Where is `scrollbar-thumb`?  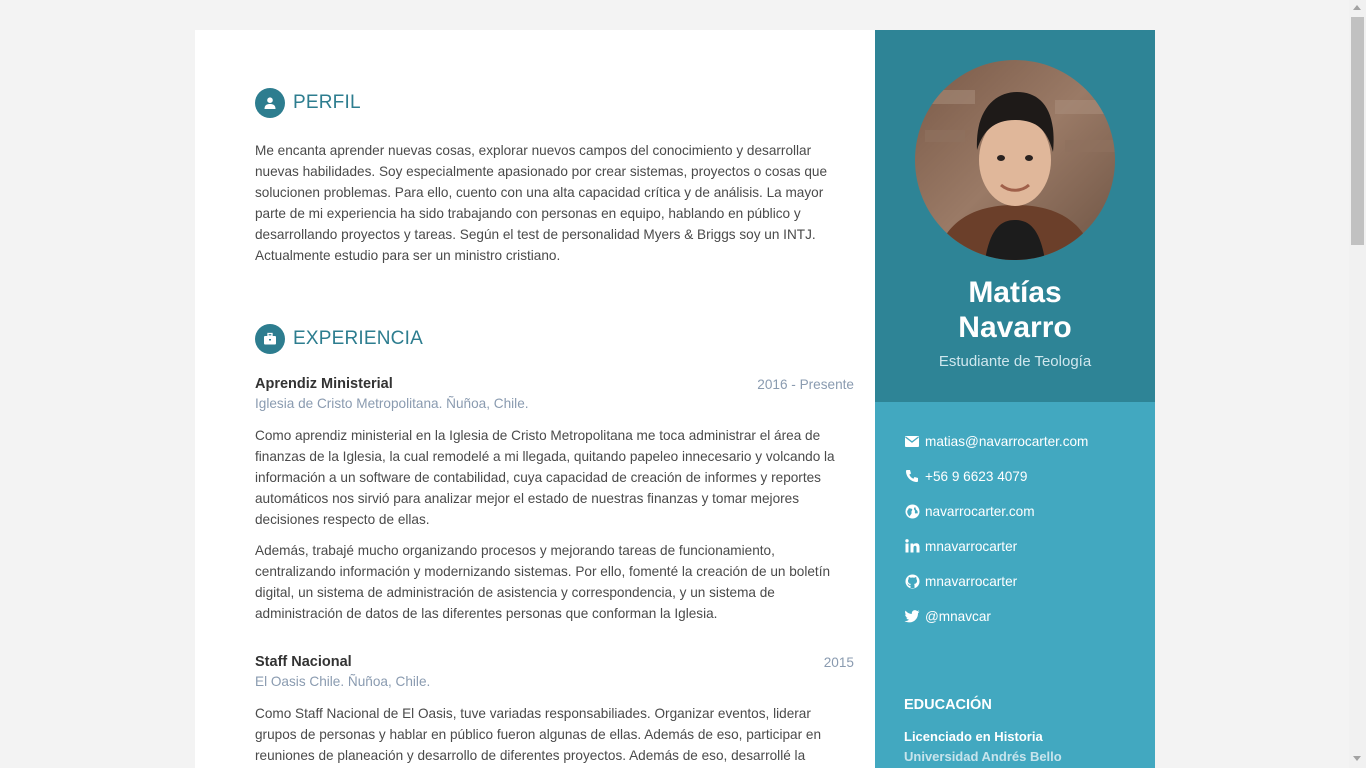
scrollbar-thumb is located at coordinates (1357, 131).